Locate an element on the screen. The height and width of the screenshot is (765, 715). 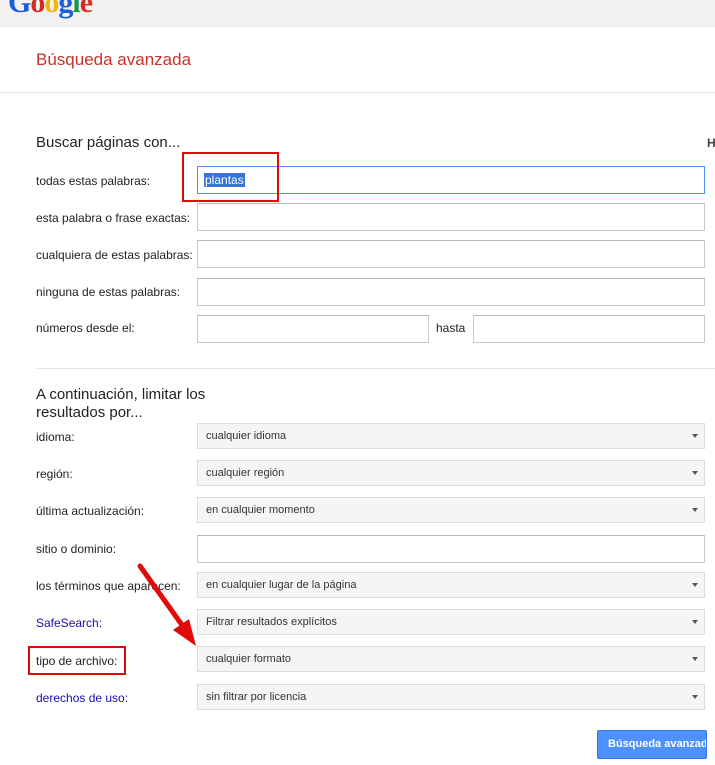
section-title-line-1: A continuación, limitar los is located at coordinates (121, 394).